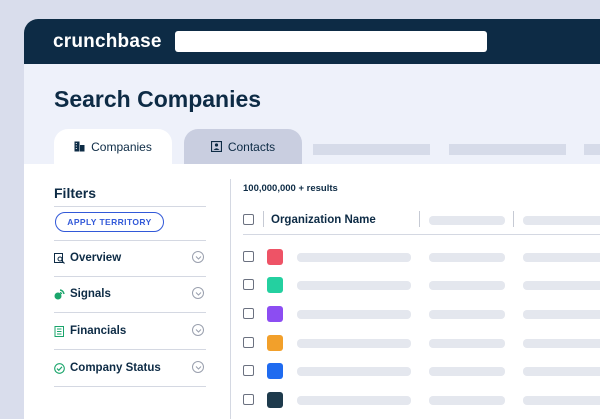 The height and width of the screenshot is (419, 600). What do you see at coordinates (130, 258) in the screenshot?
I see `filter-item-overview: Overview` at bounding box center [130, 258].